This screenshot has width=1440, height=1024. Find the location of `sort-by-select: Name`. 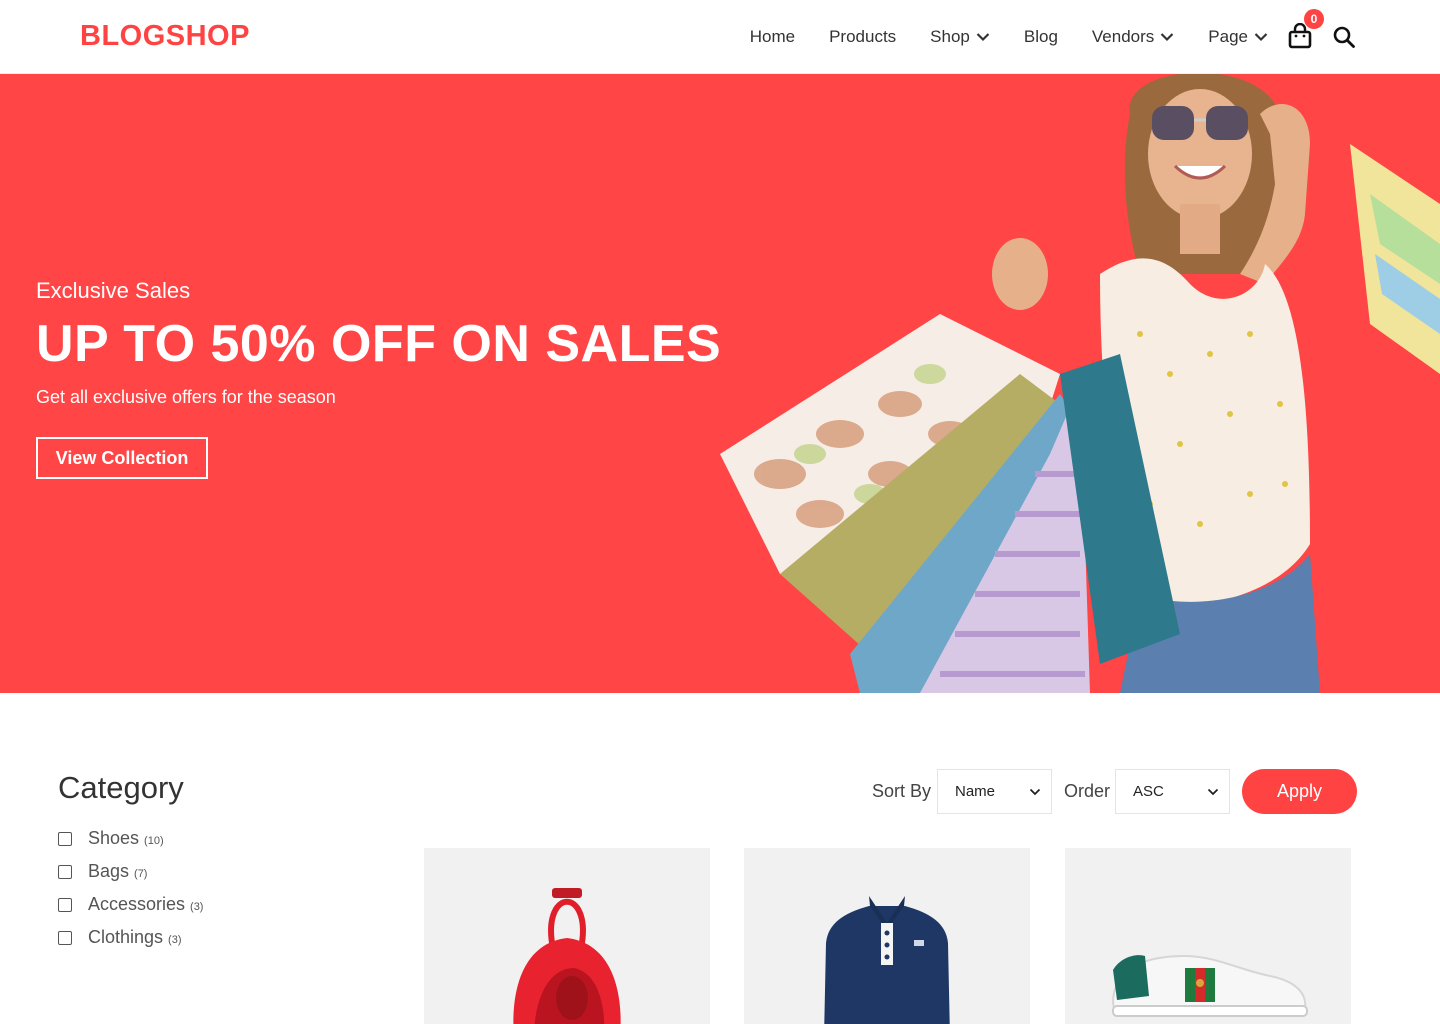

sort-by-select: Name is located at coordinates (994, 791).